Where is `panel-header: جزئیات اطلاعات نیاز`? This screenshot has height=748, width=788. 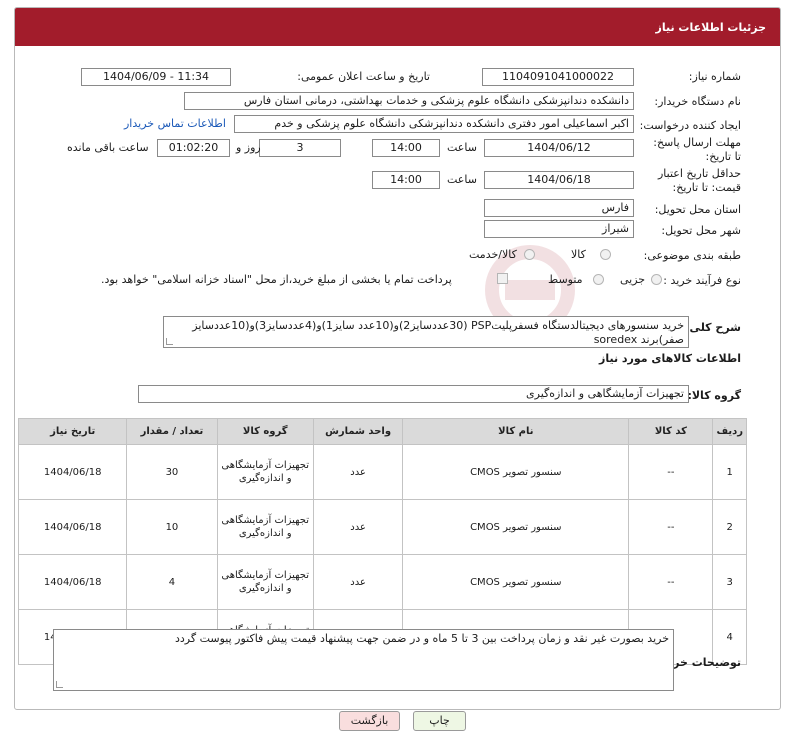
panel-header: جزئیات اطلاعات نیاز is located at coordinates (397, 27).